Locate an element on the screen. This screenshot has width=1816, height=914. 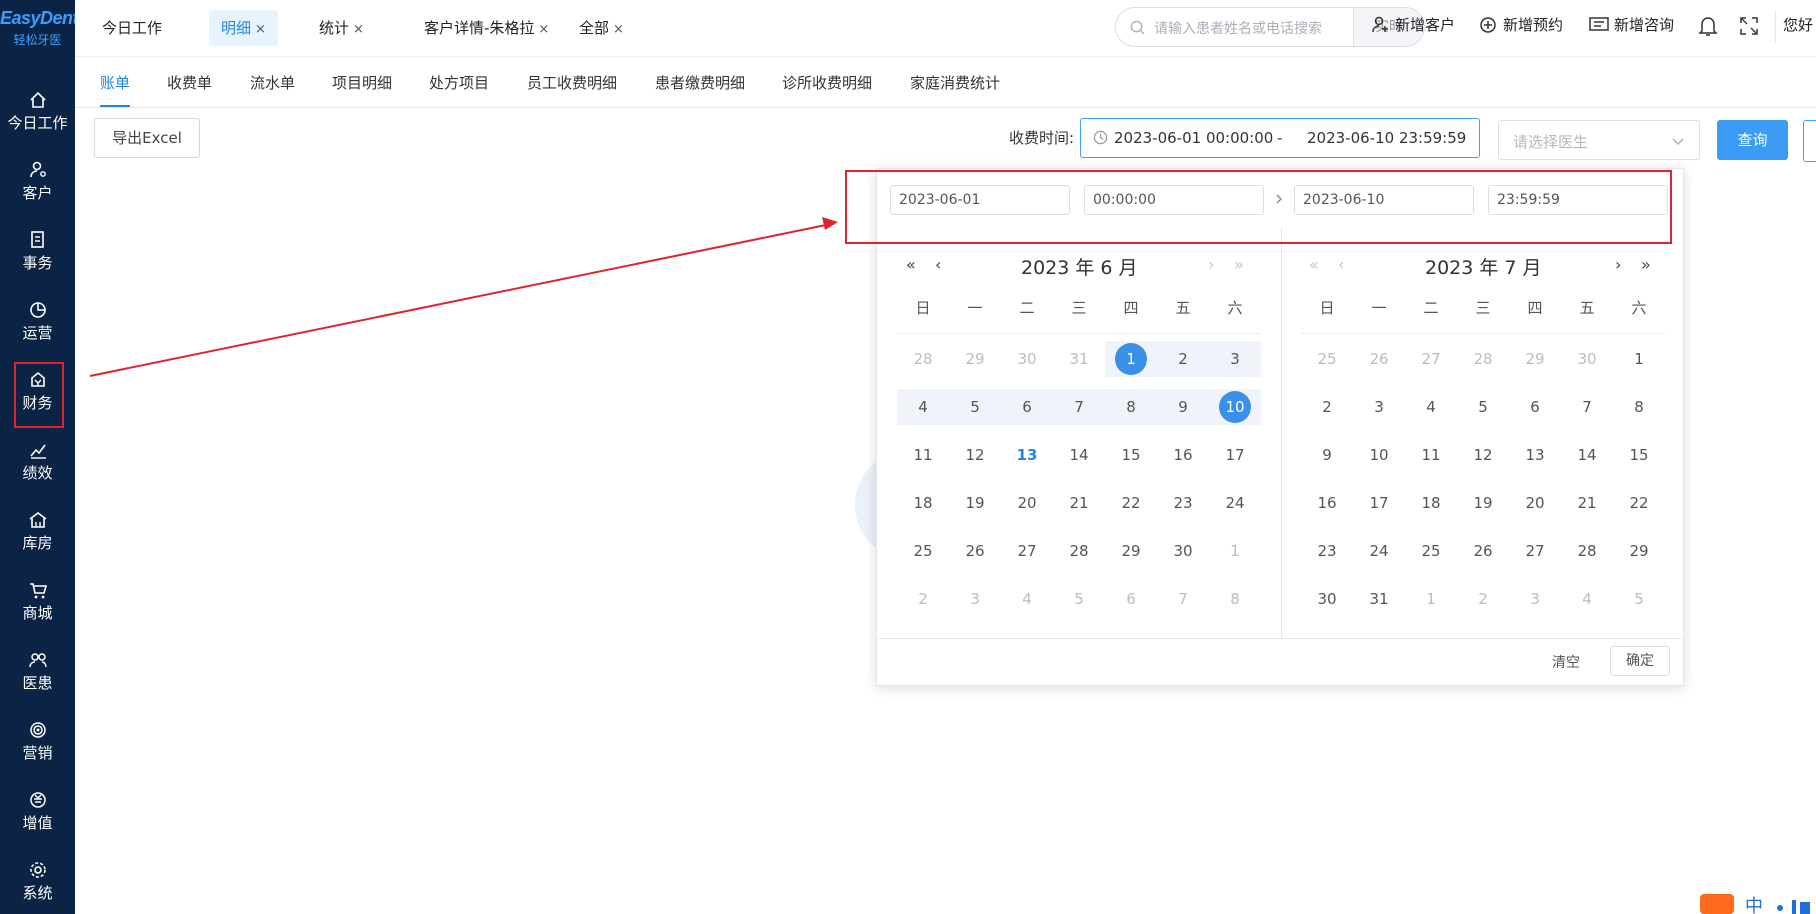
calendar-day-selected: 1 is located at coordinates (1131, 359).